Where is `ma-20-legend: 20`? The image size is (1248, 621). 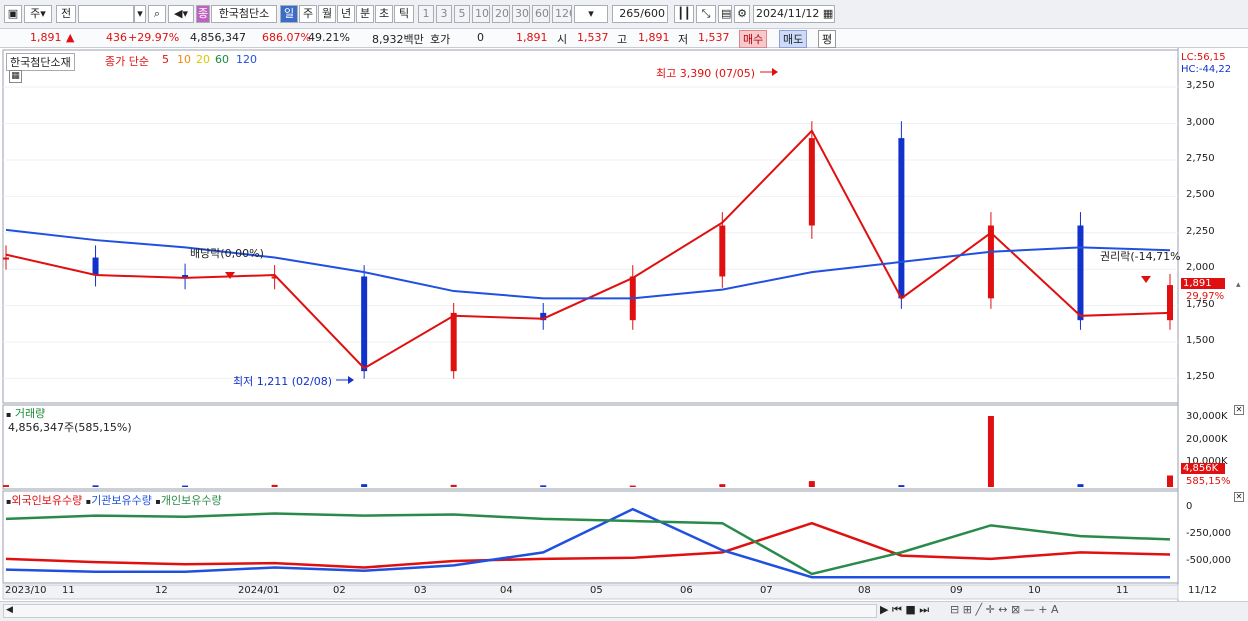
ma-20-legend: 20 is located at coordinates (203, 59).